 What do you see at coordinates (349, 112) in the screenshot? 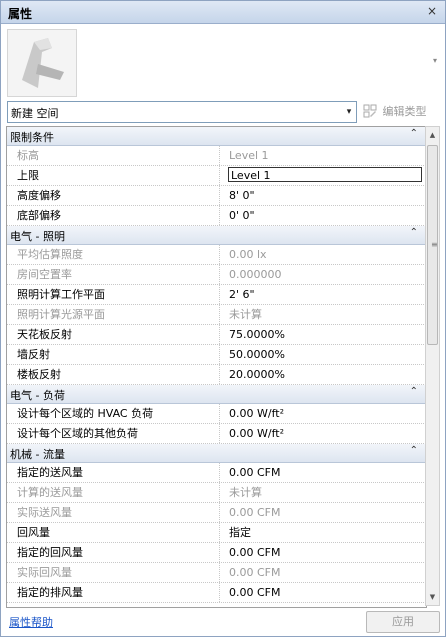
I see `chevron-down-icon: ▾` at bounding box center [349, 112].